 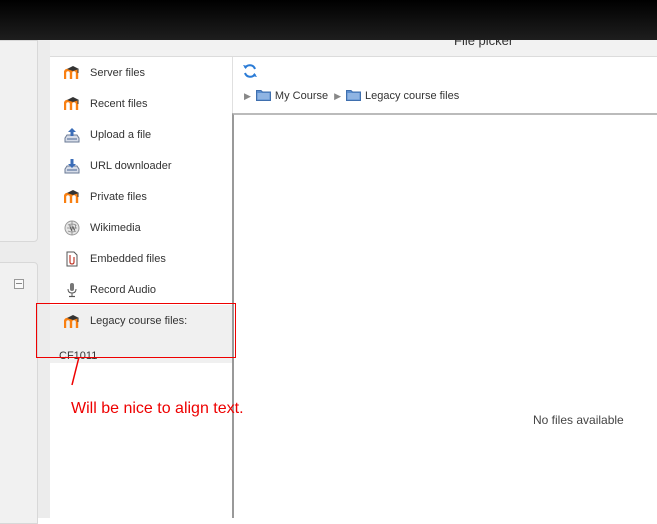 What do you see at coordinates (412, 96) in the screenshot?
I see `breadcrumb-item: Legacy course files` at bounding box center [412, 96].